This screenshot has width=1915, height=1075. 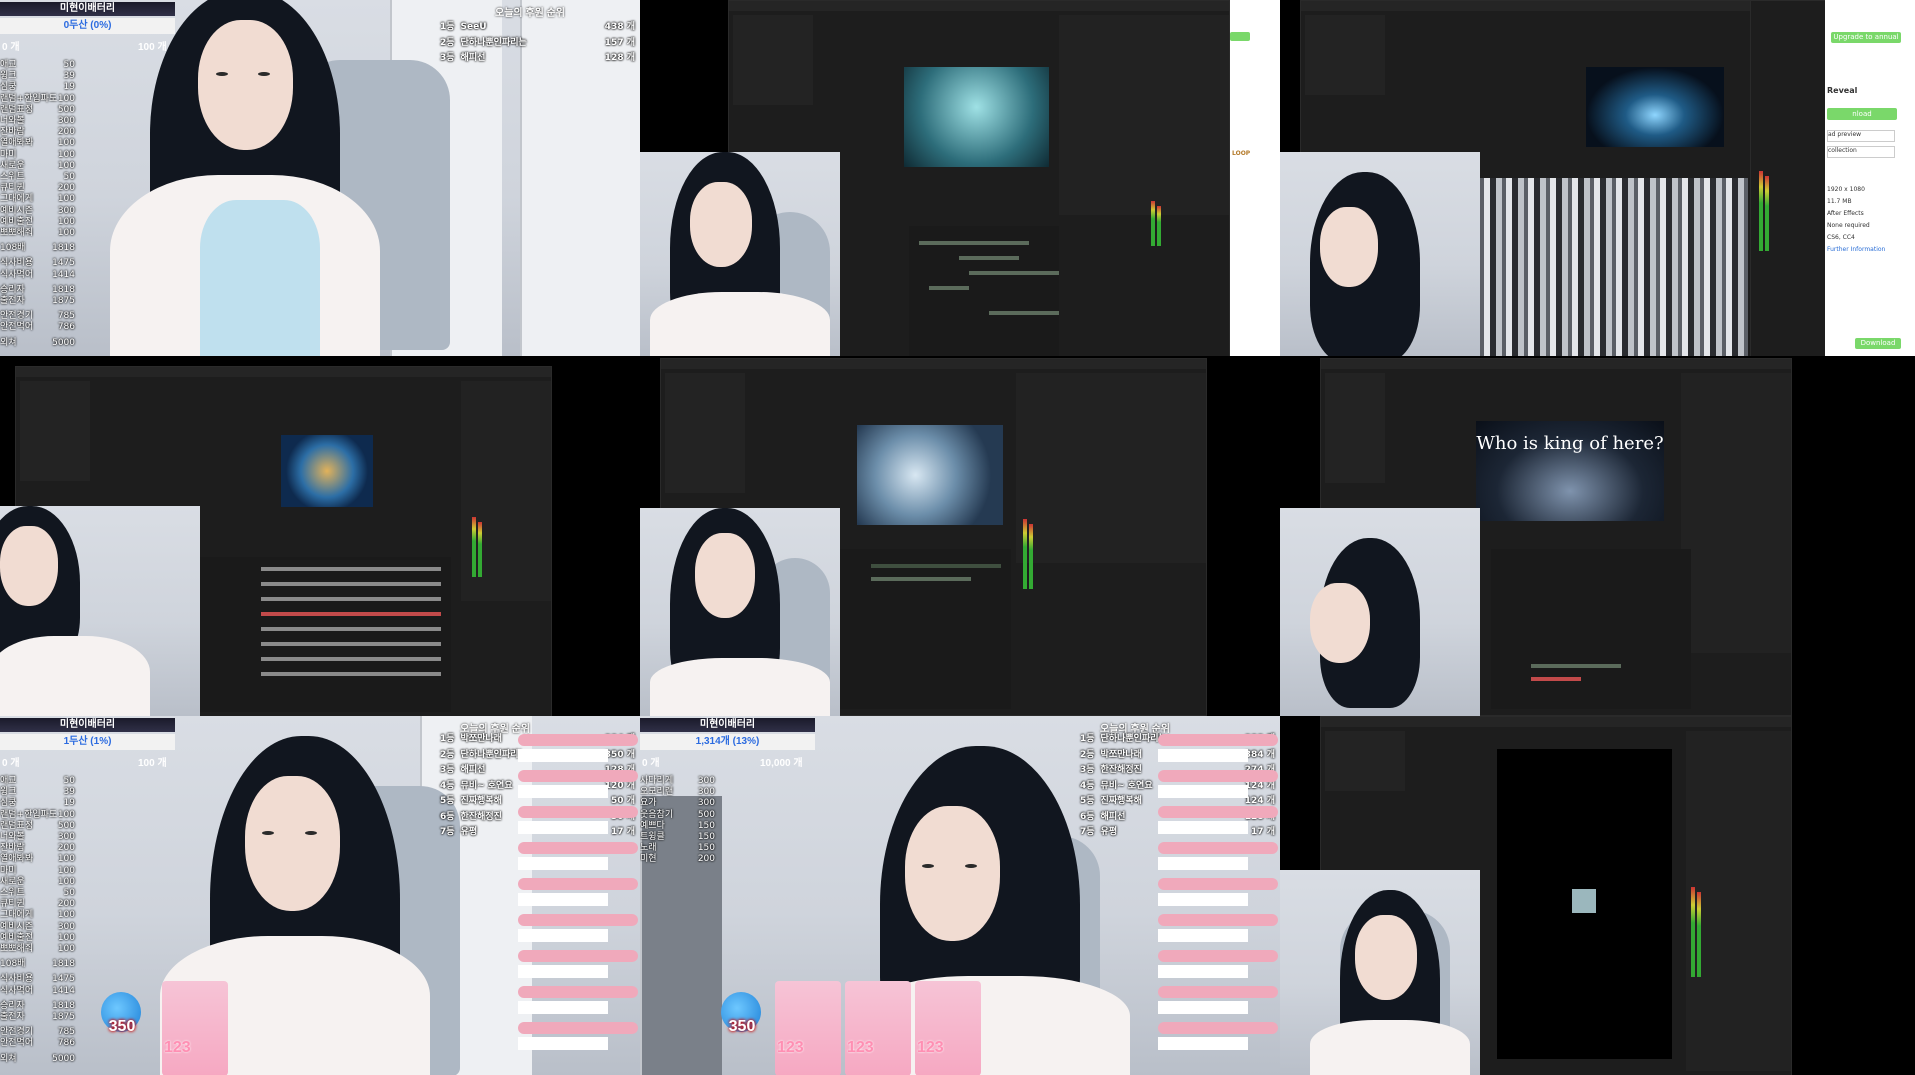 What do you see at coordinates (37, 915) in the screenshot?
I see `menu-item: 그대에게 100` at bounding box center [37, 915].